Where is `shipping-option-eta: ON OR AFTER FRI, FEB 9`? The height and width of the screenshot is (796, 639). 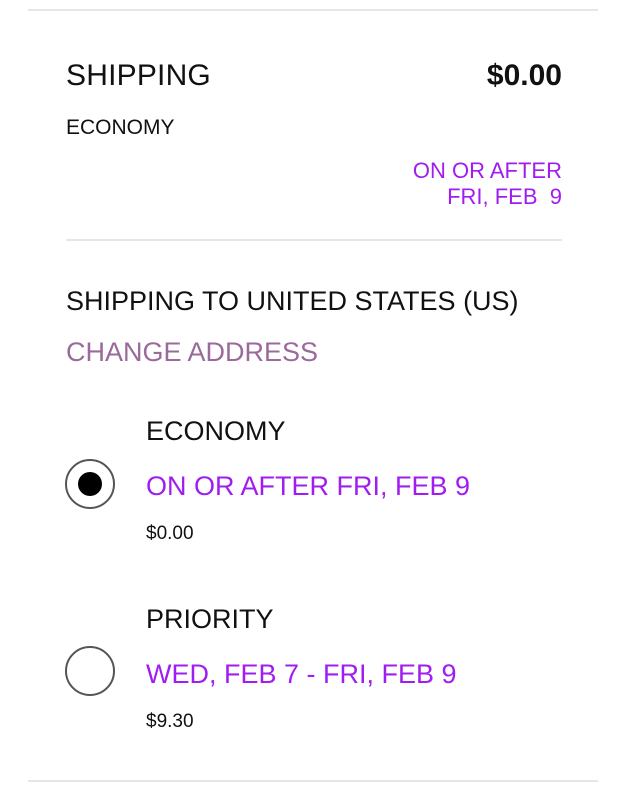 shipping-option-eta: ON OR AFTER FRI, FEB 9 is located at coordinates (308, 486).